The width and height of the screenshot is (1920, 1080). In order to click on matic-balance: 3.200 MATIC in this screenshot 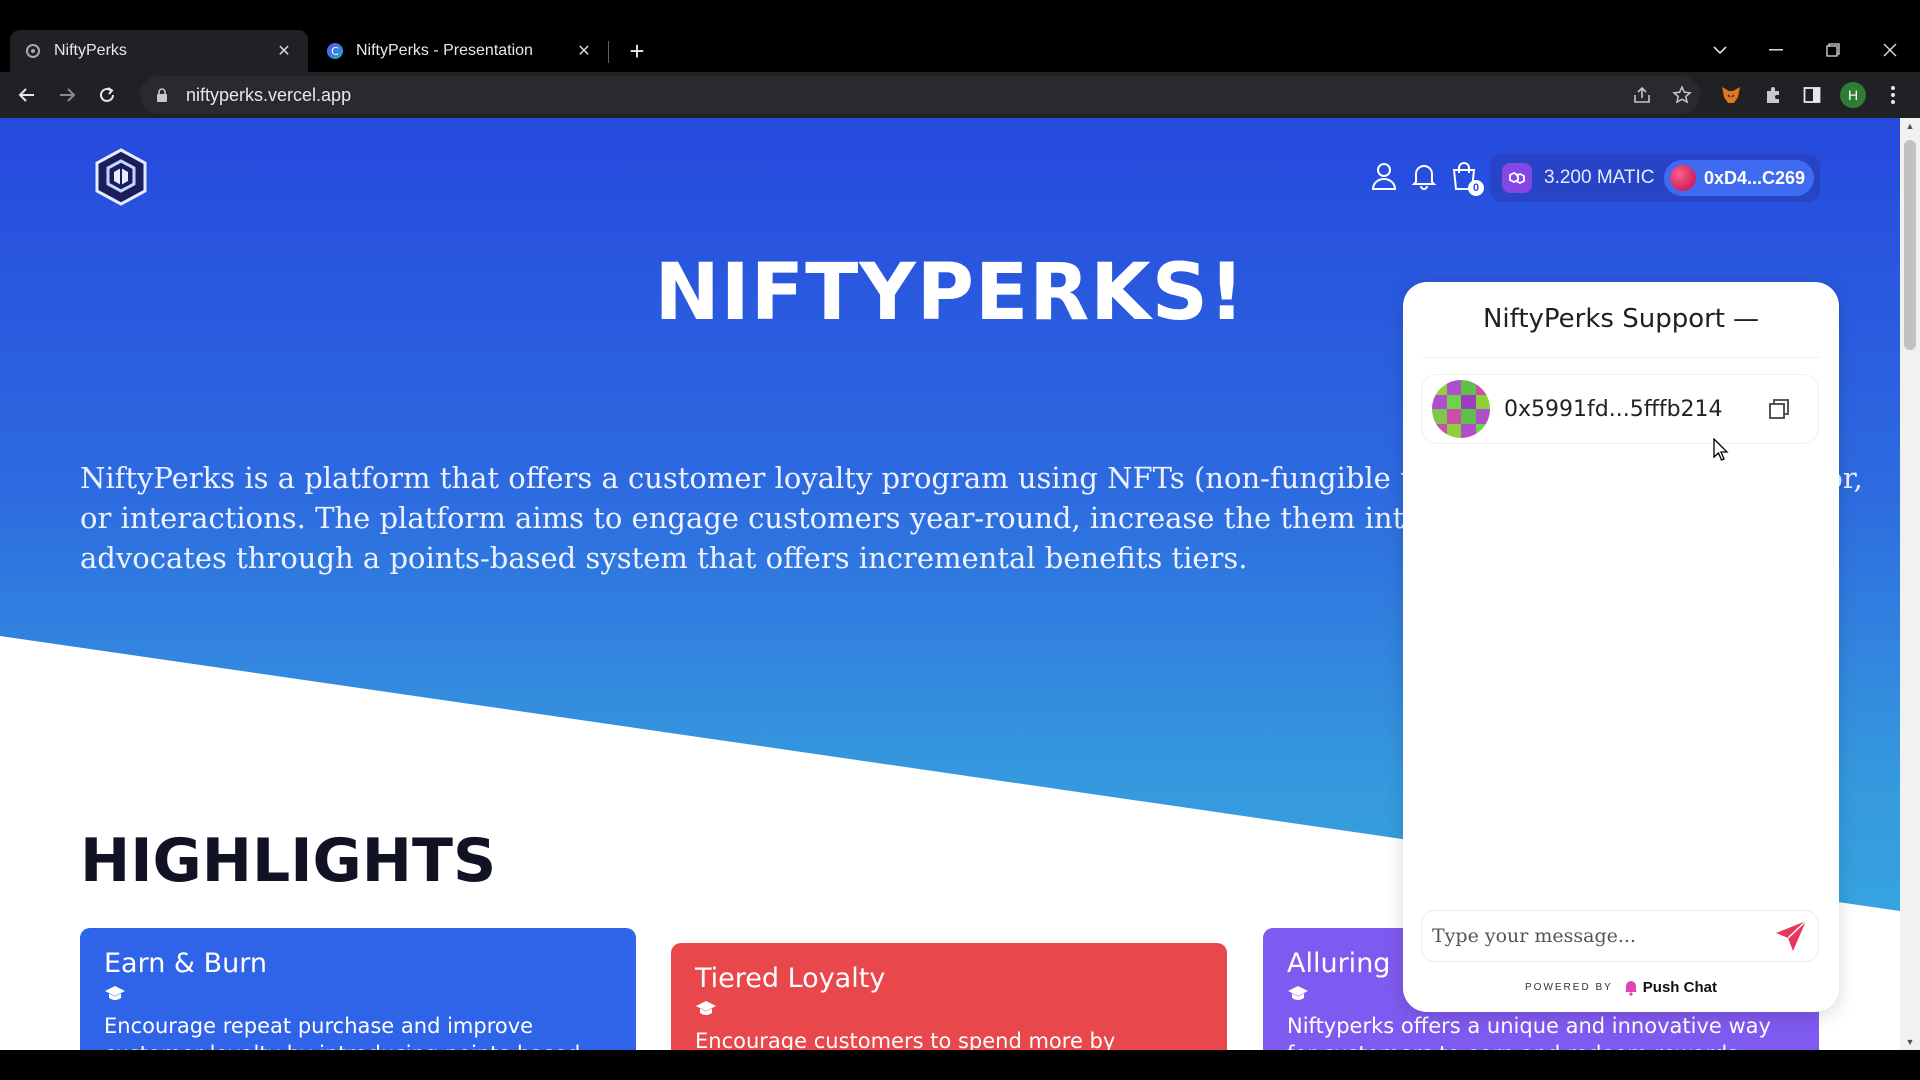, I will do `click(1578, 178)`.